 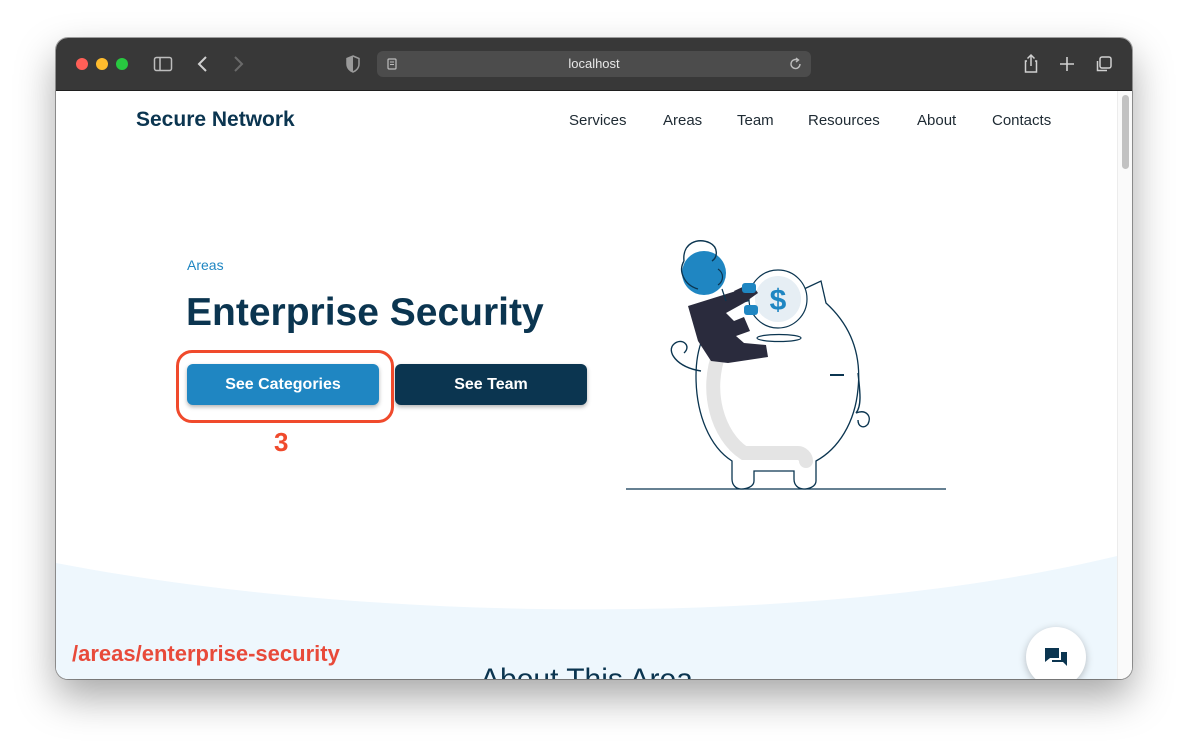 I want to click on reload-icon, so click(x=796, y=68).